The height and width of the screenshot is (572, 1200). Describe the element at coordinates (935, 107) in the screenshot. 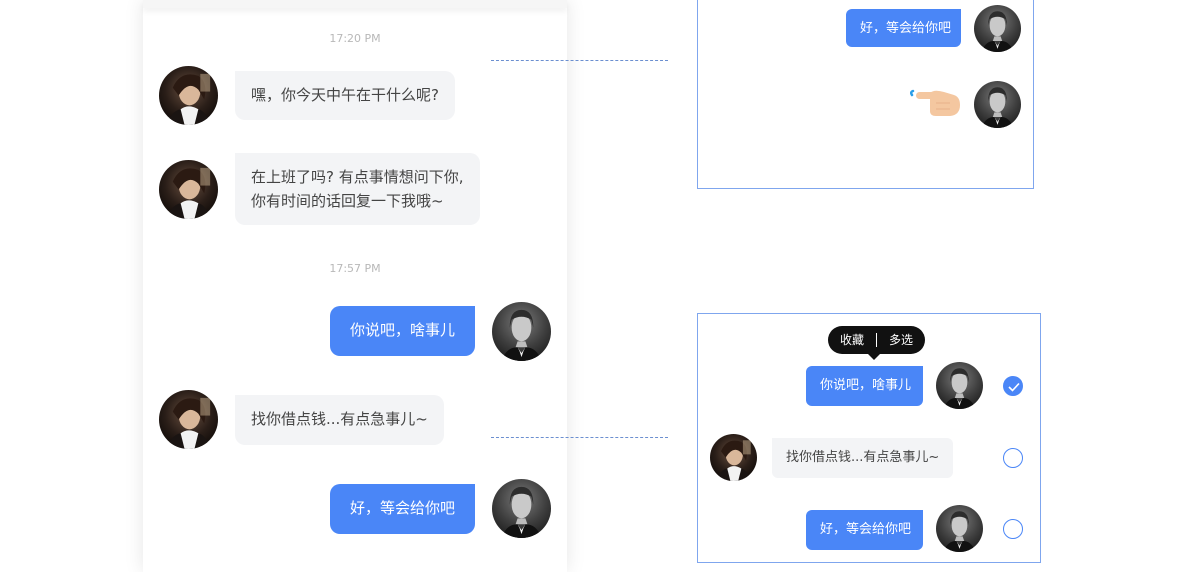

I see `hand-pointer-press-icon` at that location.